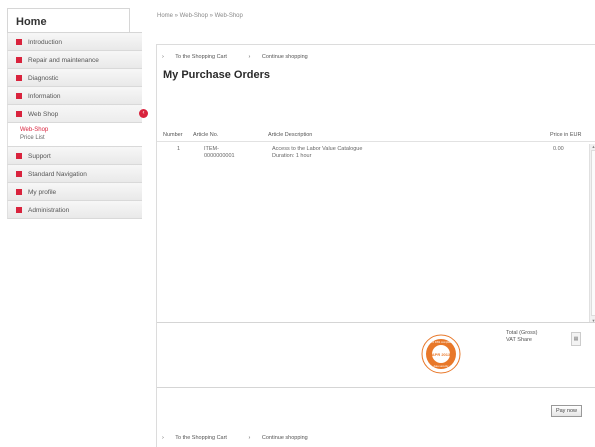  What do you see at coordinates (45, 42) in the screenshot?
I see `sidebar-item-label: Introduction` at bounding box center [45, 42].